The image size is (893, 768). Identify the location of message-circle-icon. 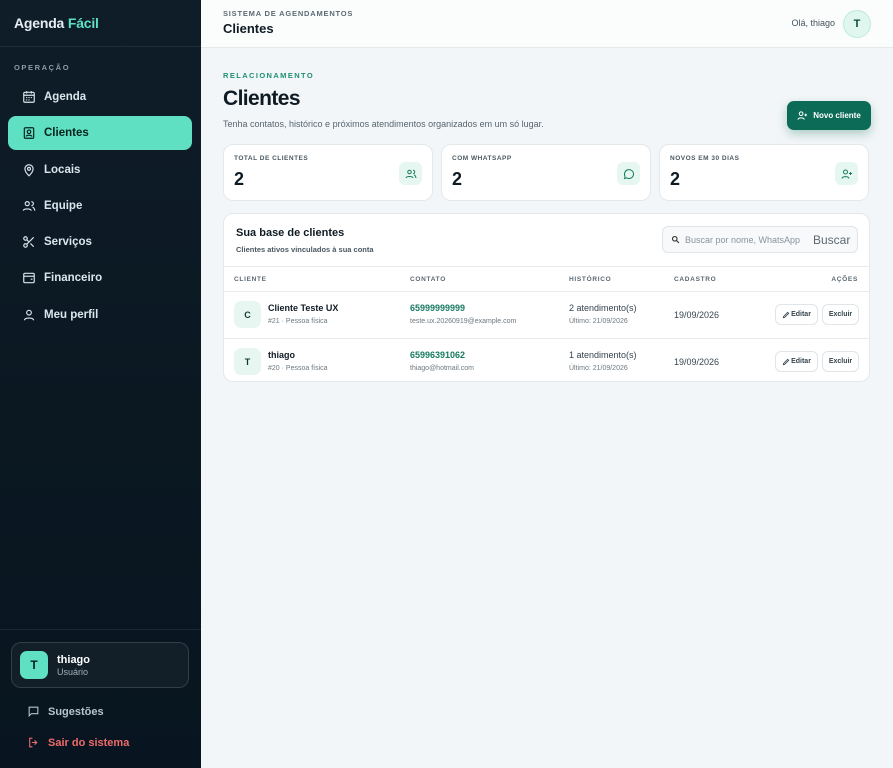
(628, 173).